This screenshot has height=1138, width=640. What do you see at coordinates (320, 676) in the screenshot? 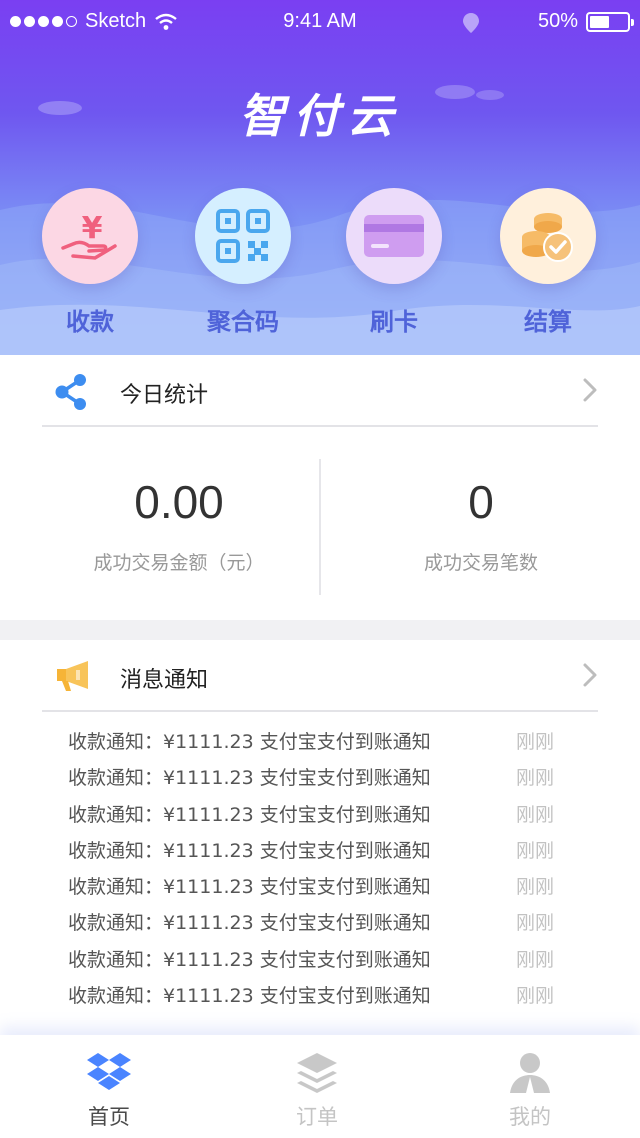
I see `notices-header: 消息通知` at bounding box center [320, 676].